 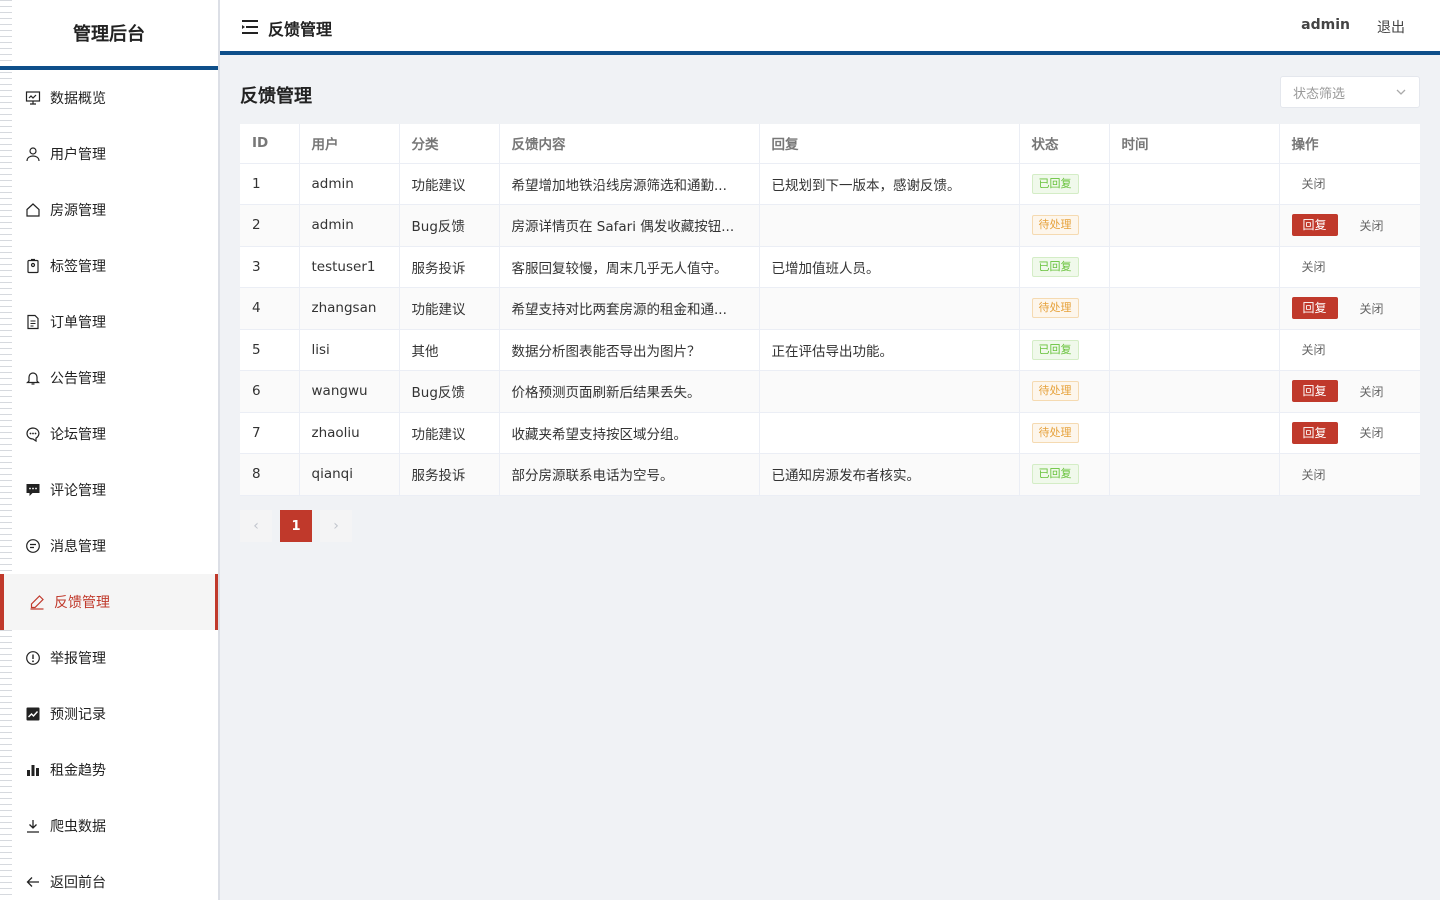 What do you see at coordinates (256, 526) in the screenshot?
I see `prev-page-button: ‹` at bounding box center [256, 526].